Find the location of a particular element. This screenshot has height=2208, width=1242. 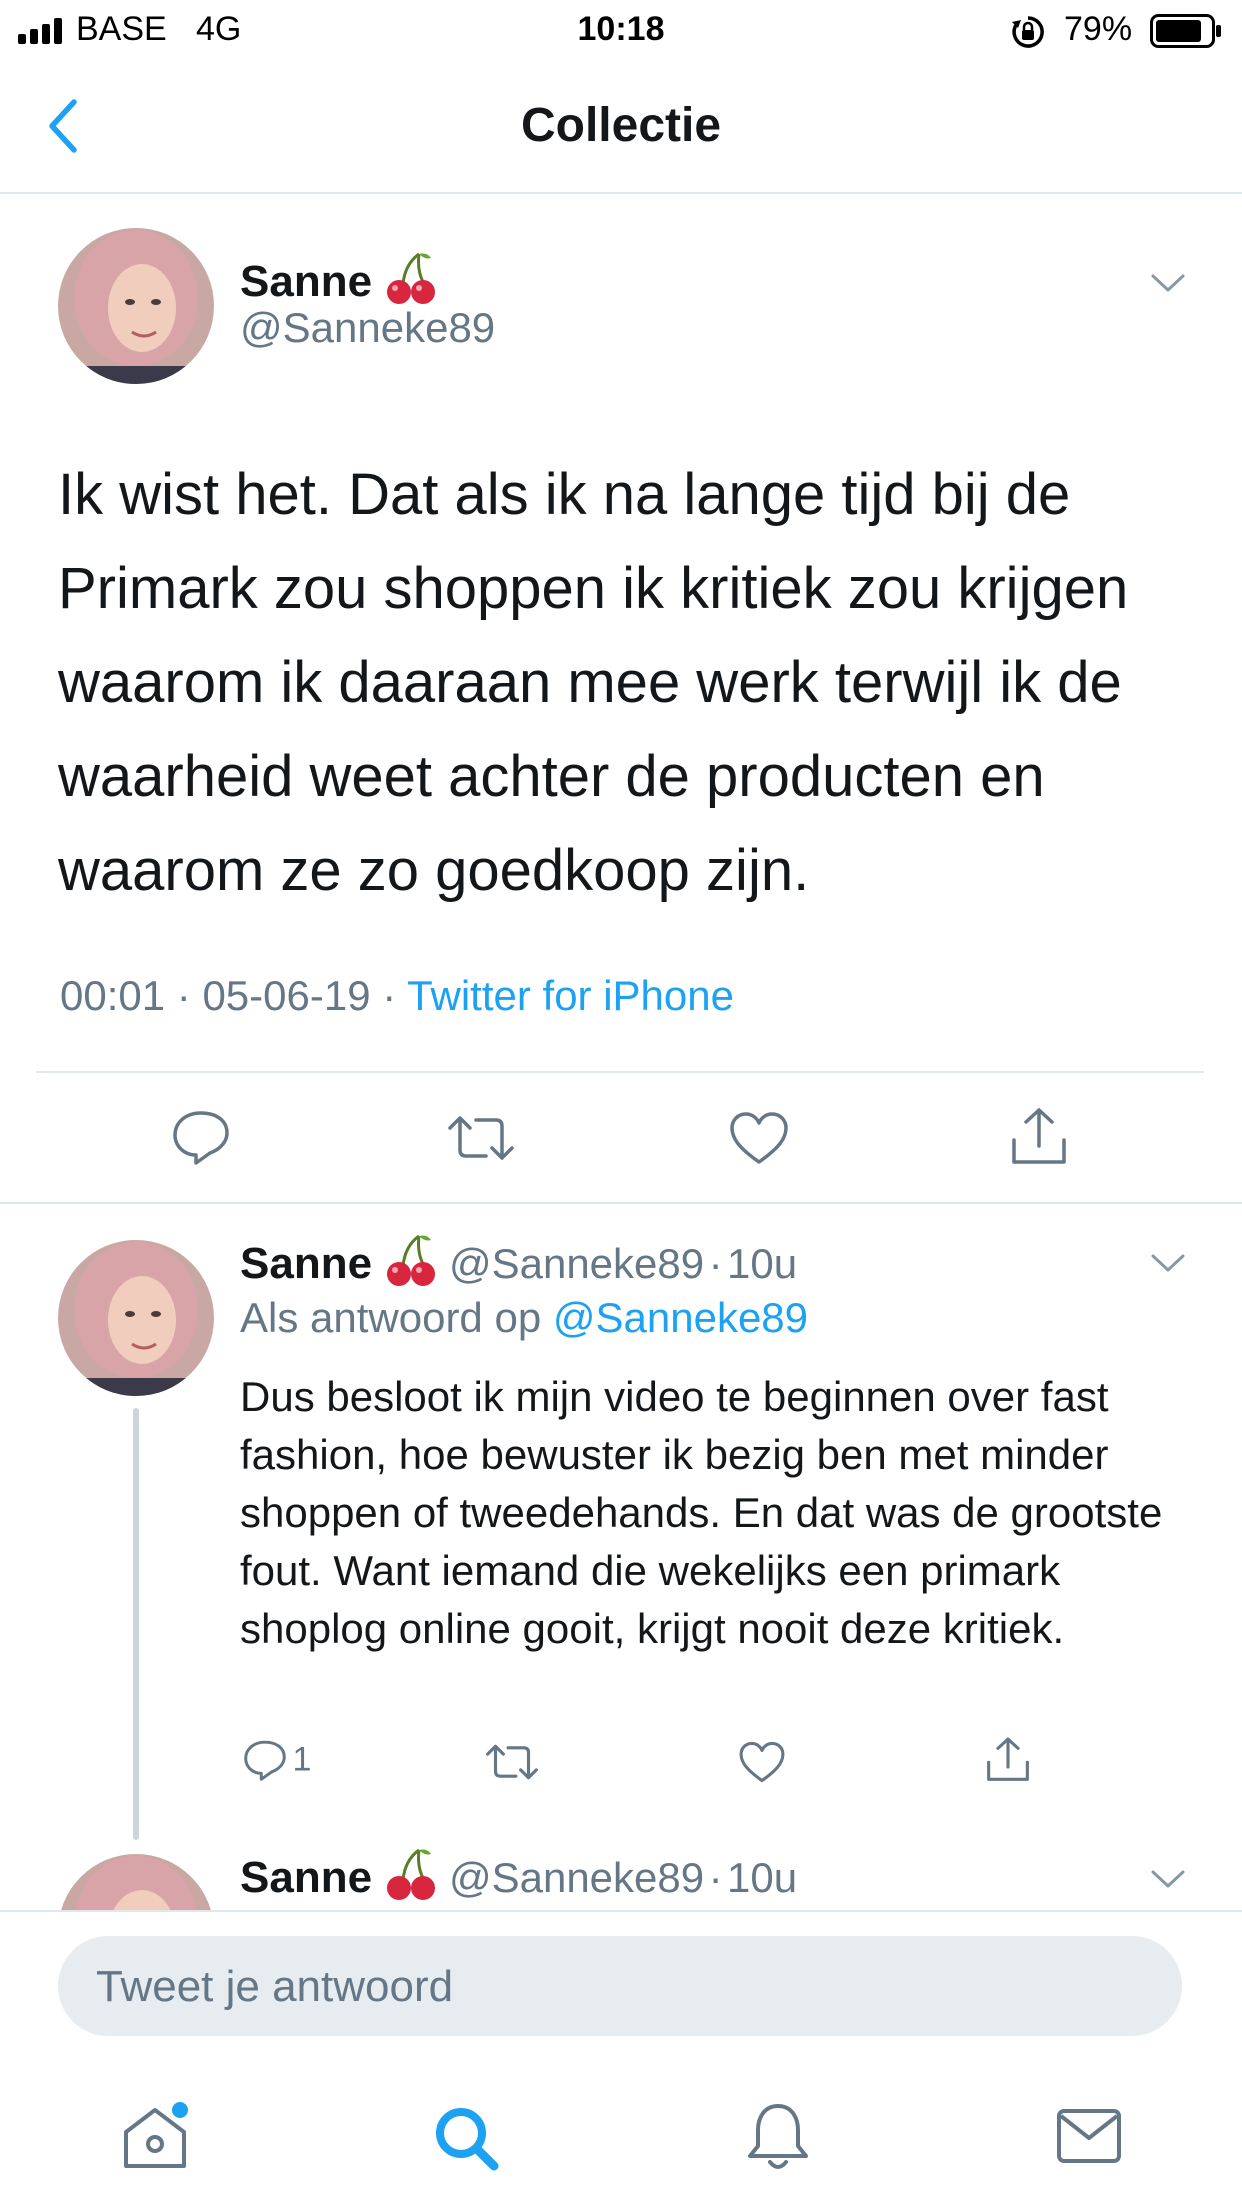

reply-context: Als antwoord op @Sanneke89 is located at coordinates (524, 1318).